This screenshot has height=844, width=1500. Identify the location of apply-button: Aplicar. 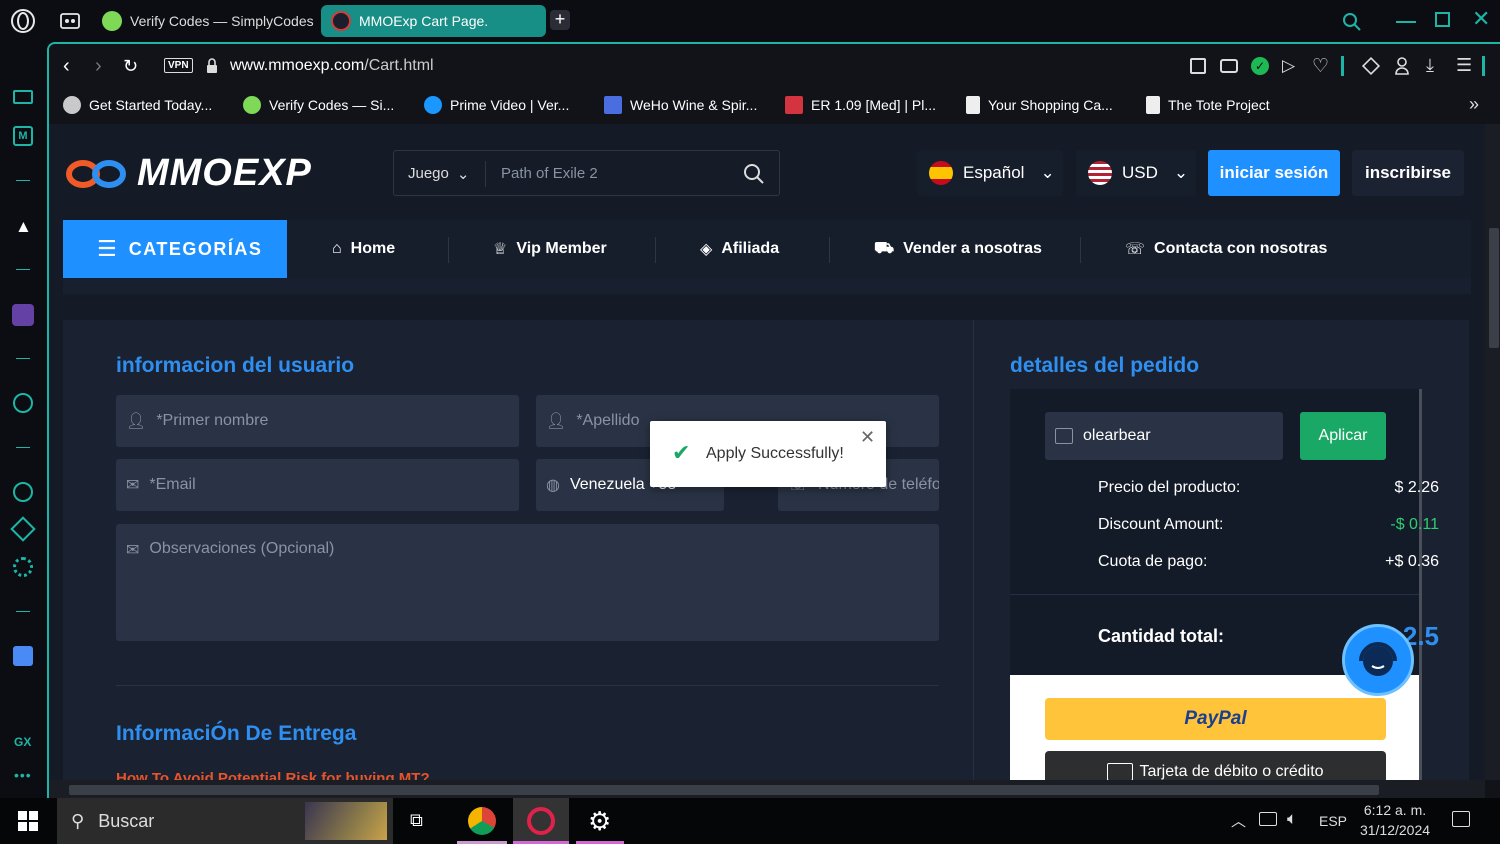
(1343, 436).